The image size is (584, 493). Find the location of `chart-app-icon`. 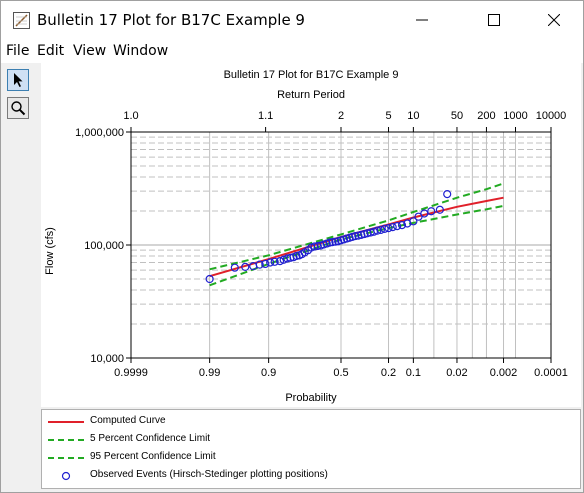

chart-app-icon is located at coordinates (21, 20).